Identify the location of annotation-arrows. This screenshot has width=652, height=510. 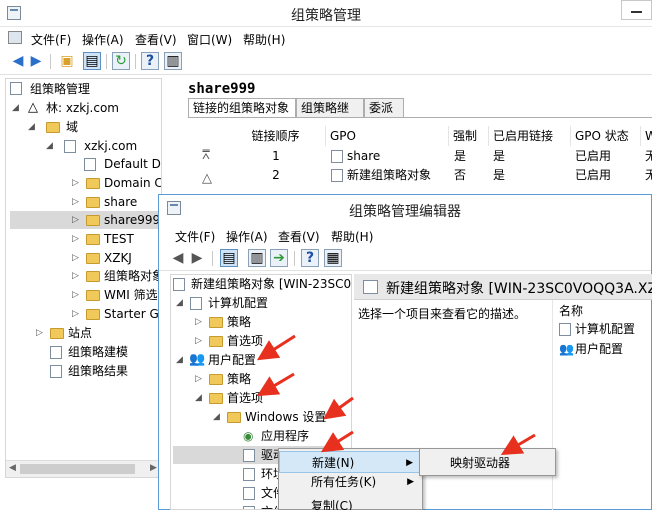
(396, 395).